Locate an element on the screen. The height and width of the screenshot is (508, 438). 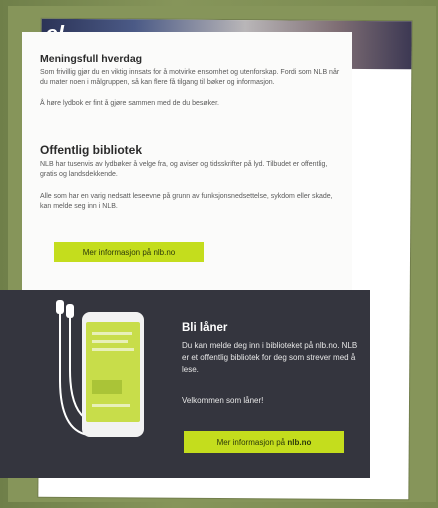
welcome-text: Velkommen som låner! is located at coordinates (223, 400).